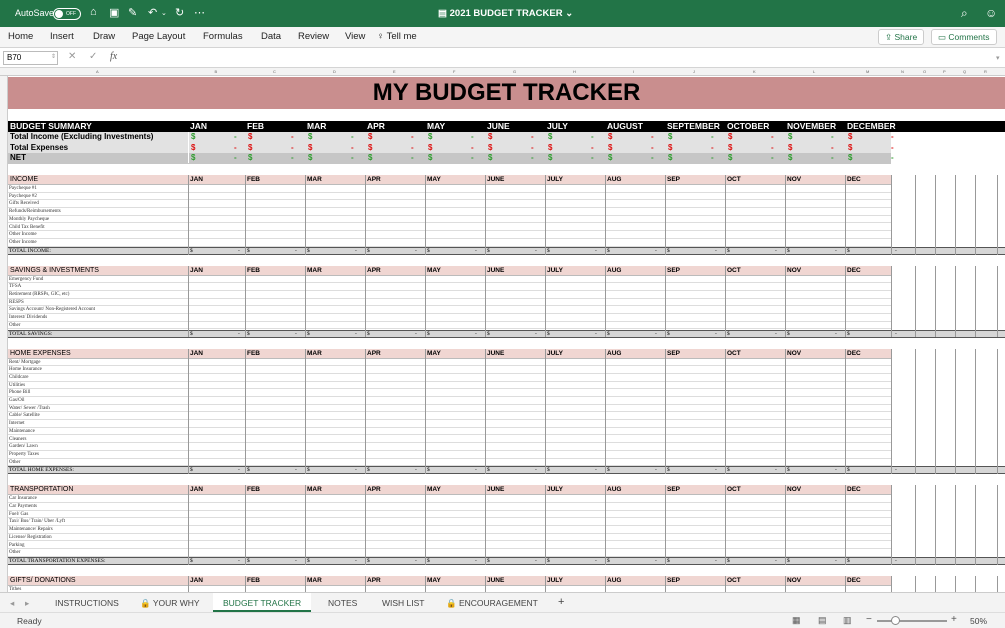 The width and height of the screenshot is (1005, 628). What do you see at coordinates (93, 12) in the screenshot?
I see `home-icon: ⌂` at bounding box center [93, 12].